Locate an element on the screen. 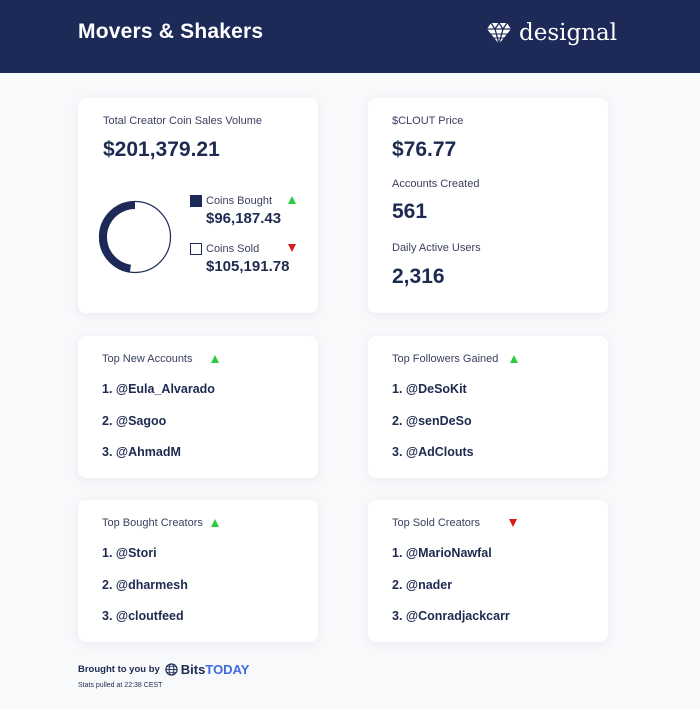  list-item: 1. @Stori is located at coordinates (129, 553).